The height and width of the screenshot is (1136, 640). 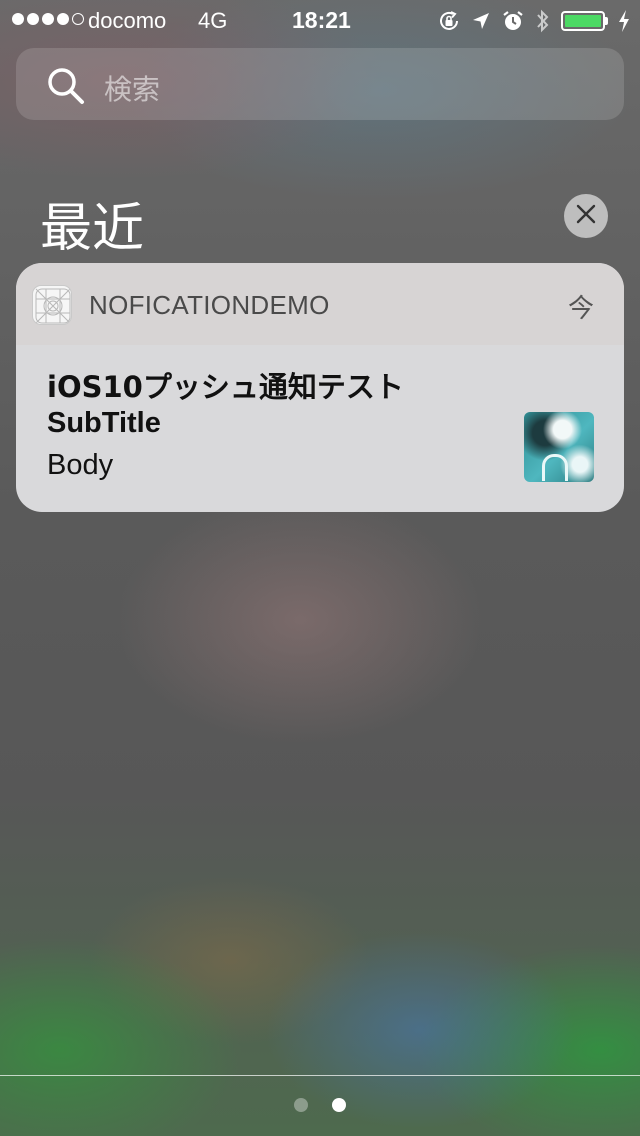 What do you see at coordinates (320, 1075) in the screenshot?
I see `bottom-divider` at bounding box center [320, 1075].